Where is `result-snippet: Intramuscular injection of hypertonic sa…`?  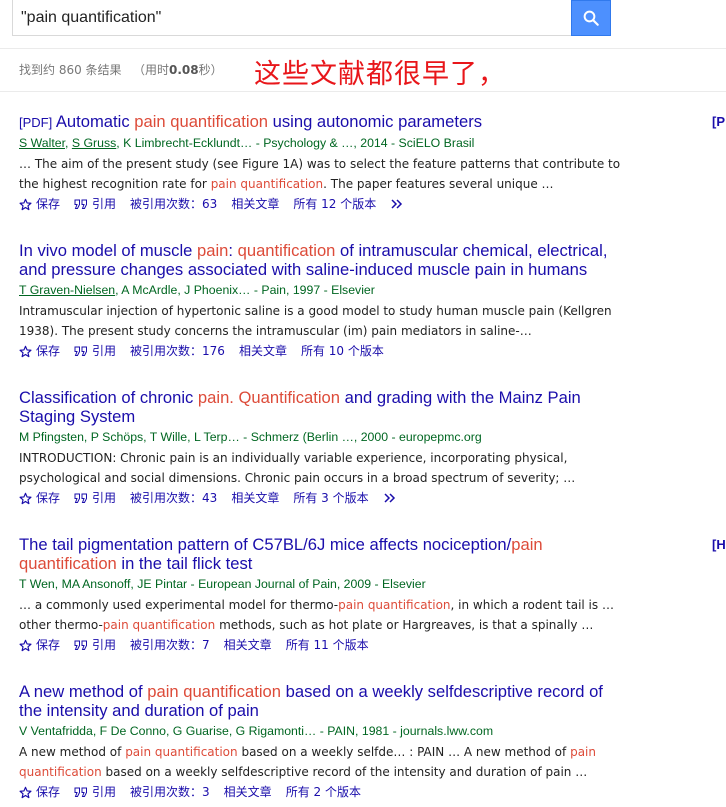
result-snippet: Intramuscular injection of hypertonic sa… is located at coordinates (324, 321).